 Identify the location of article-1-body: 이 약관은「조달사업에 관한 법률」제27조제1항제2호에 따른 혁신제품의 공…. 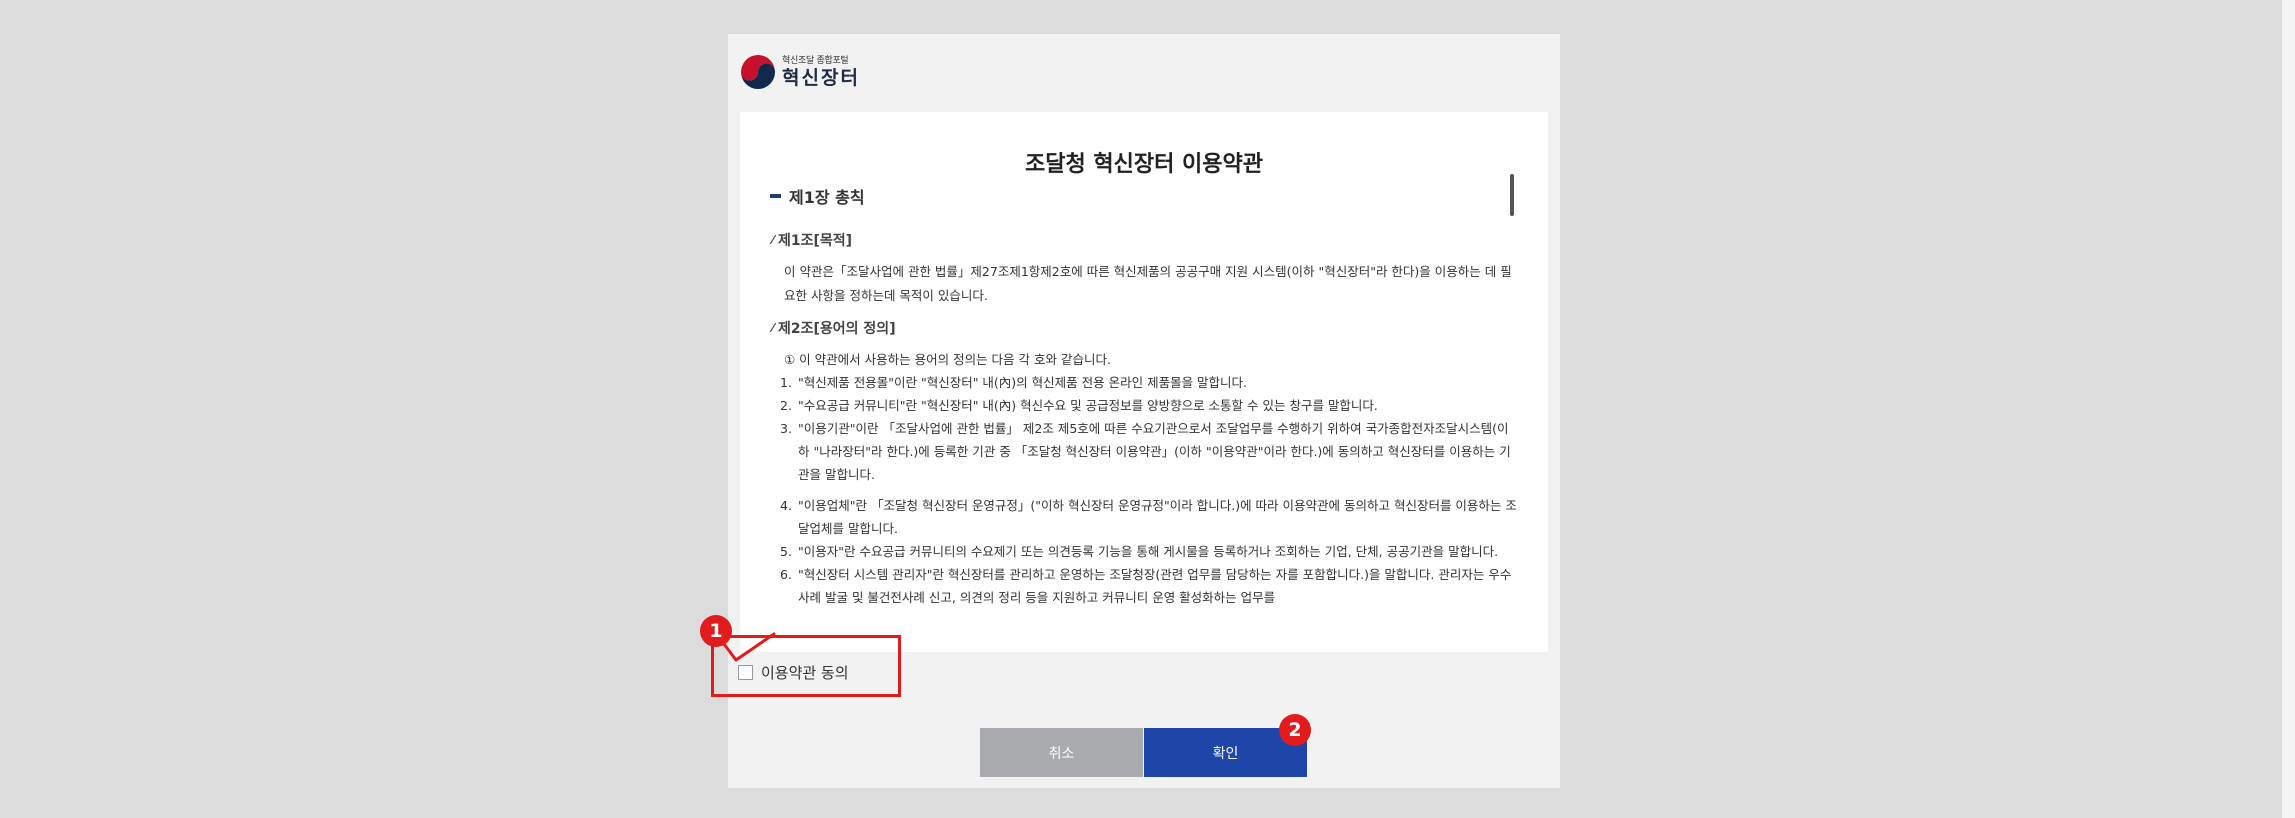
(1148, 283).